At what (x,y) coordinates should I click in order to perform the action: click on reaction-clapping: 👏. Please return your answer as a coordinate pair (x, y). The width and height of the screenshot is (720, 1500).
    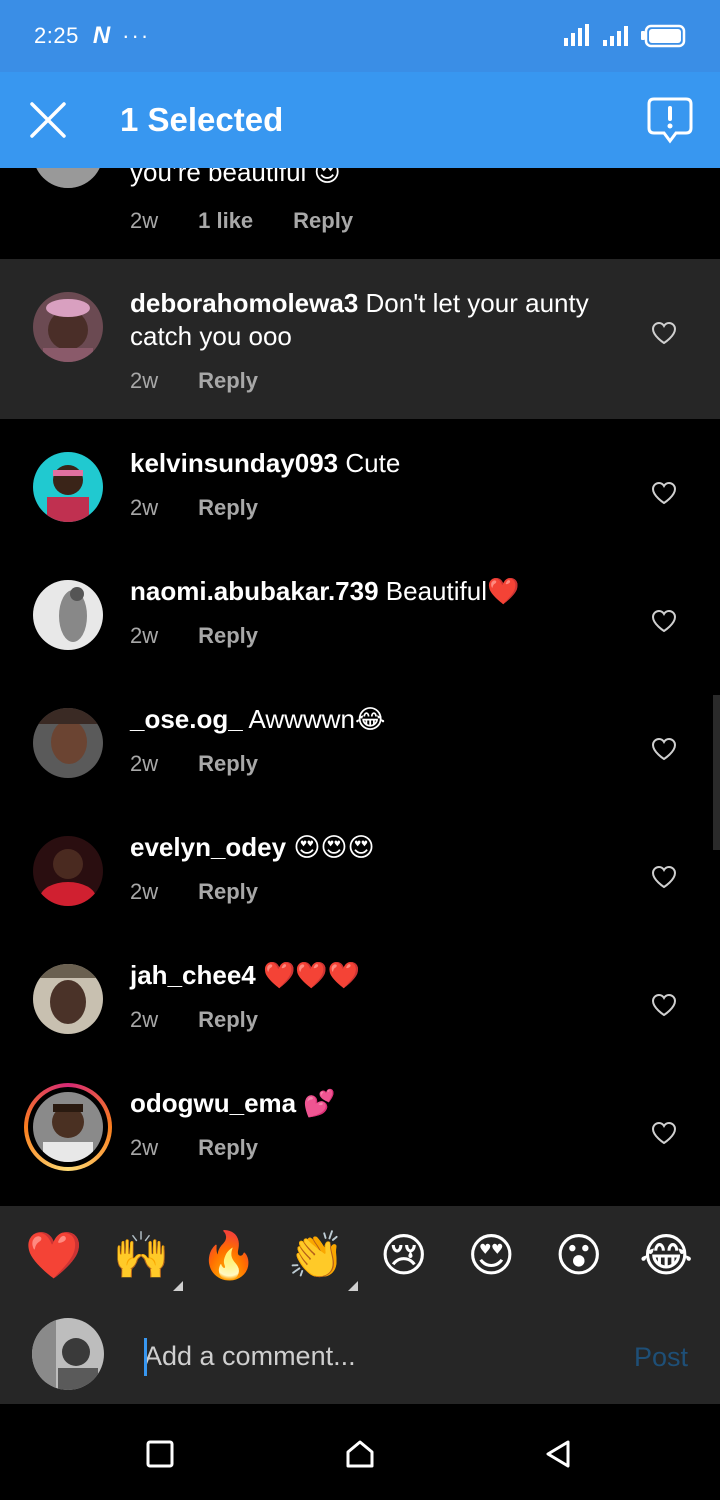
    Looking at the image, I should click on (322, 1258).